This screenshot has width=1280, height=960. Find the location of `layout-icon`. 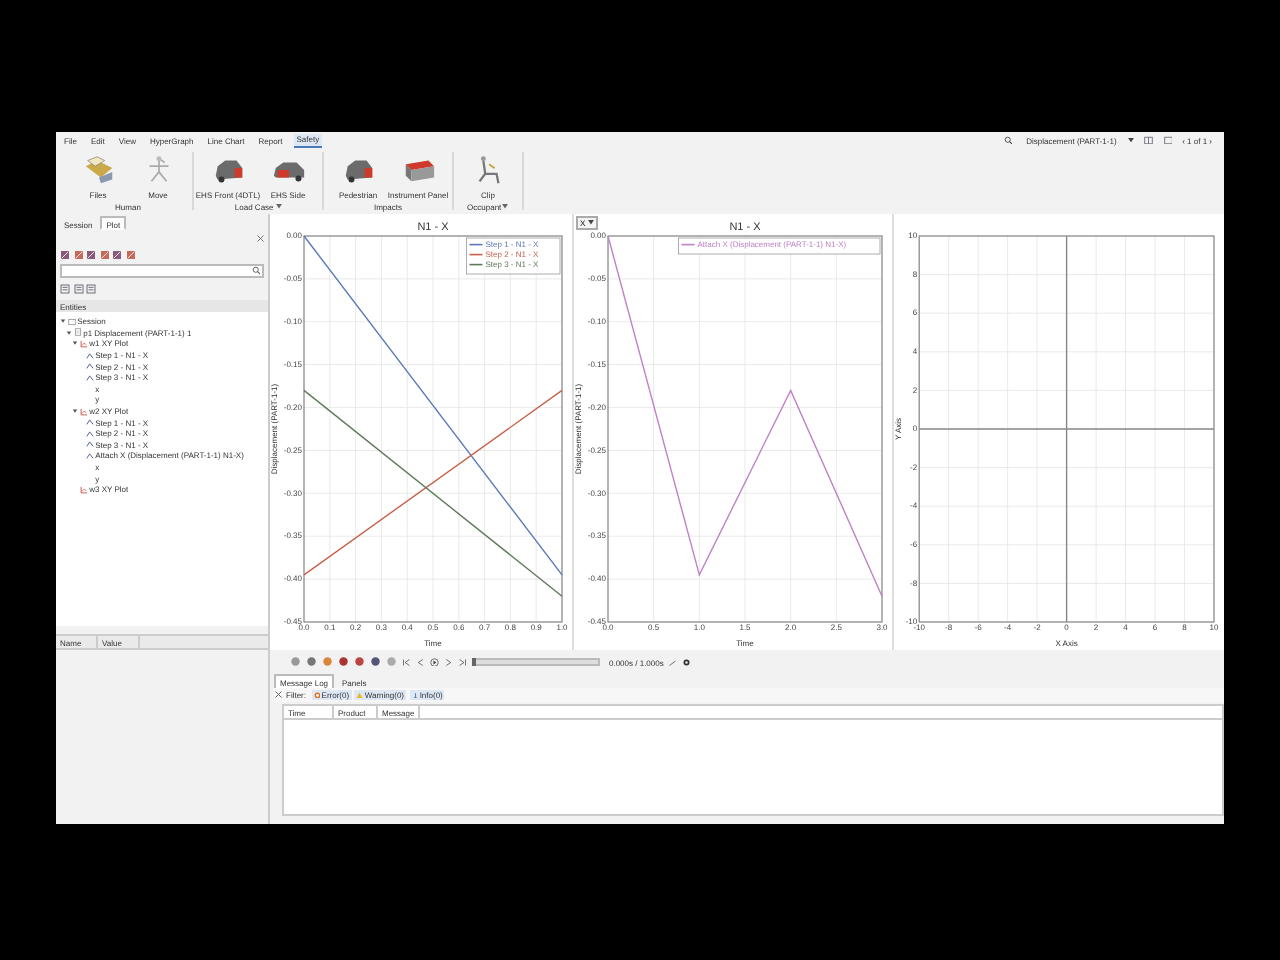

layout-icon is located at coordinates (1149, 140).